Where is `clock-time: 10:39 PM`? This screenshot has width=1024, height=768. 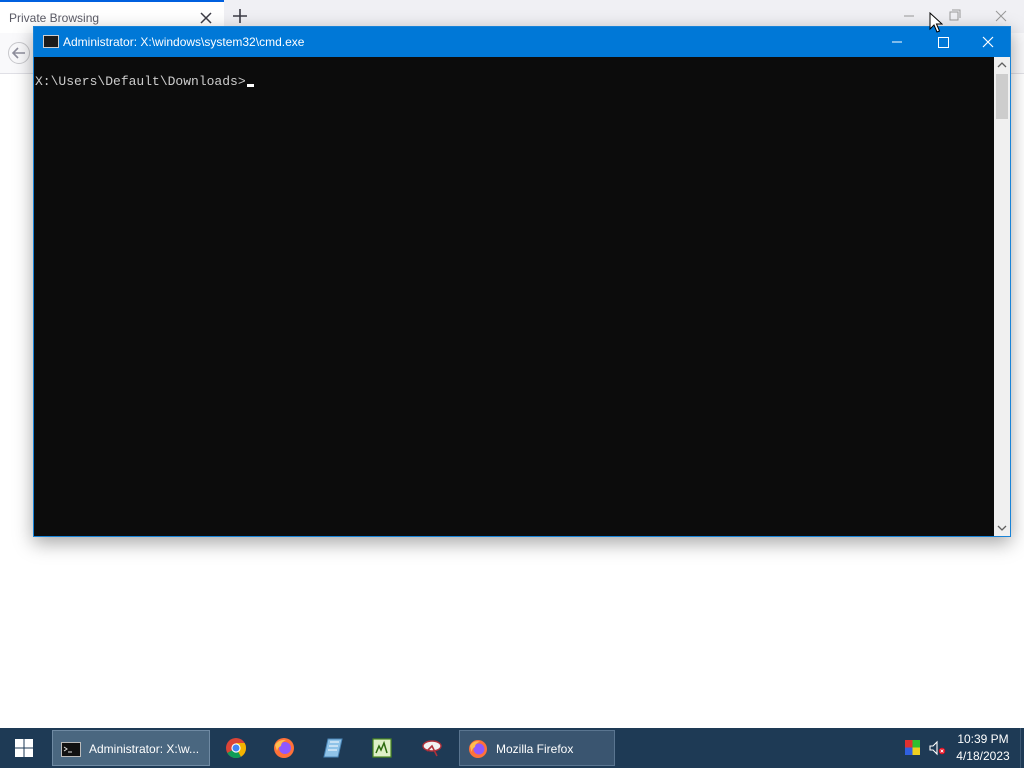
clock-time: 10:39 PM is located at coordinates (983, 739).